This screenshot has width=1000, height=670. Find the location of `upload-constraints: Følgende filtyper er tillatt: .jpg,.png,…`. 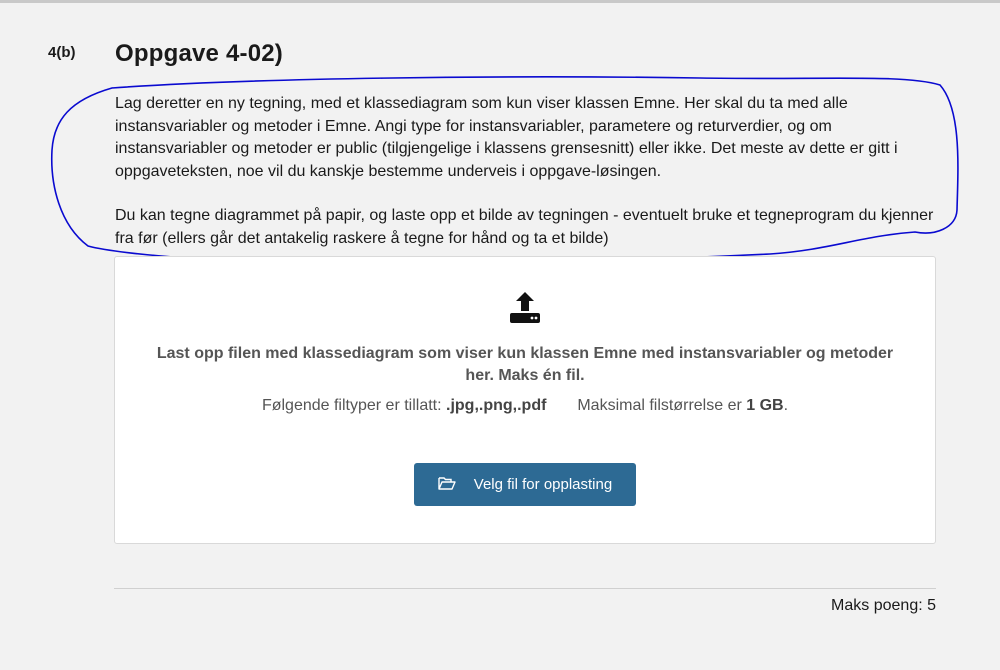

upload-constraints: Følgende filtyper er tillatt: .jpg,.png,… is located at coordinates (525, 406).